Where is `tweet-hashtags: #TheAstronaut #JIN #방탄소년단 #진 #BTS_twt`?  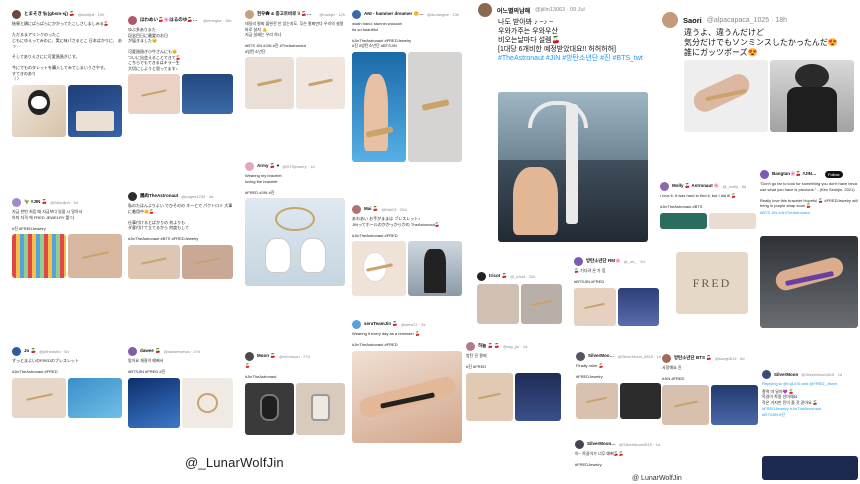 tweet-hashtags: #TheAstronaut #JIN #방탄소년단 #진 #BTS_twt is located at coordinates (578, 58).